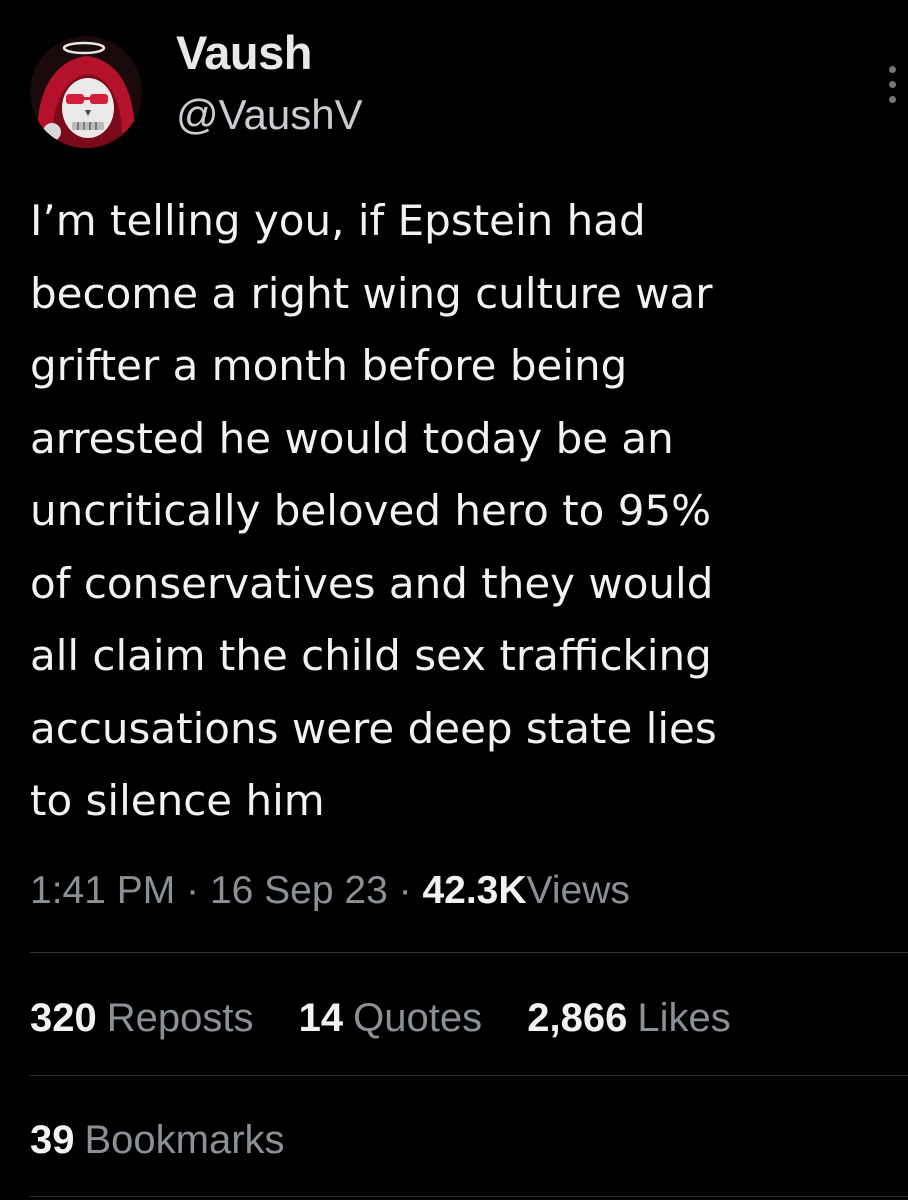 The image size is (908, 1200). What do you see at coordinates (891, 84) in the screenshot?
I see `more-options-button` at bounding box center [891, 84].